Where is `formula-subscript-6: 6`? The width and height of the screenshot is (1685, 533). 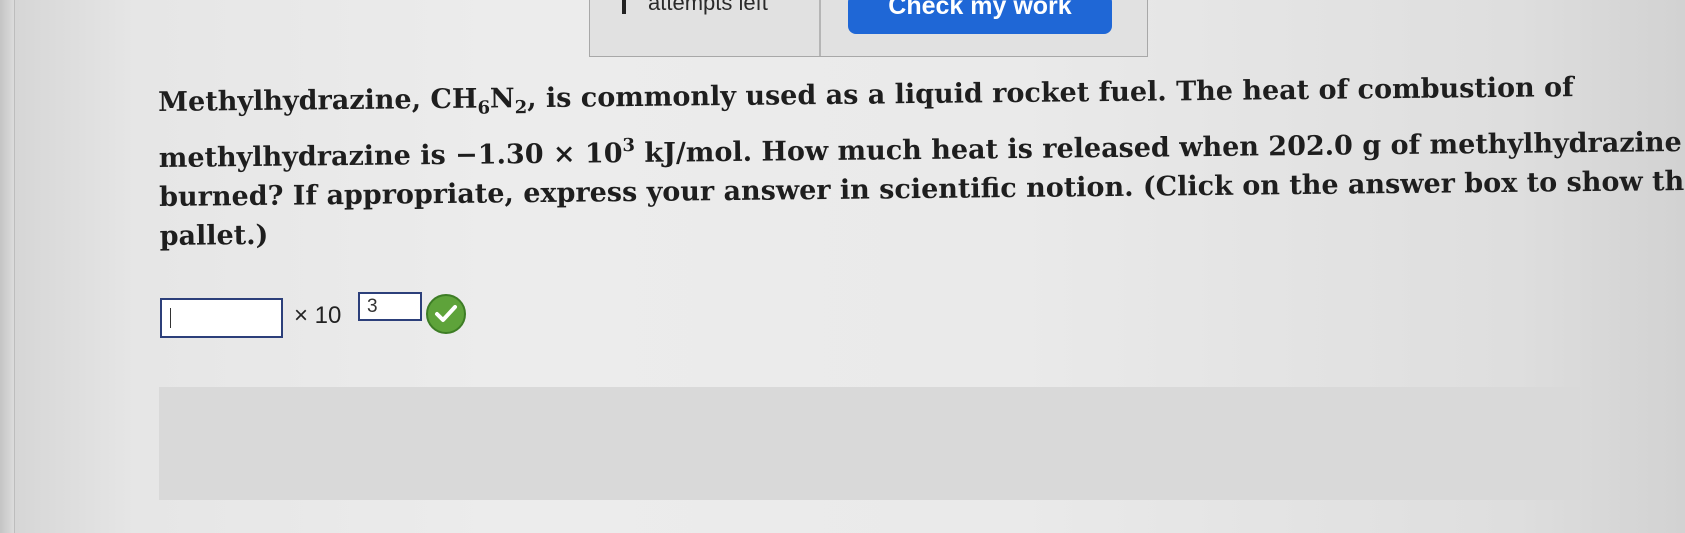
formula-subscript-6: 6 is located at coordinates (484, 108).